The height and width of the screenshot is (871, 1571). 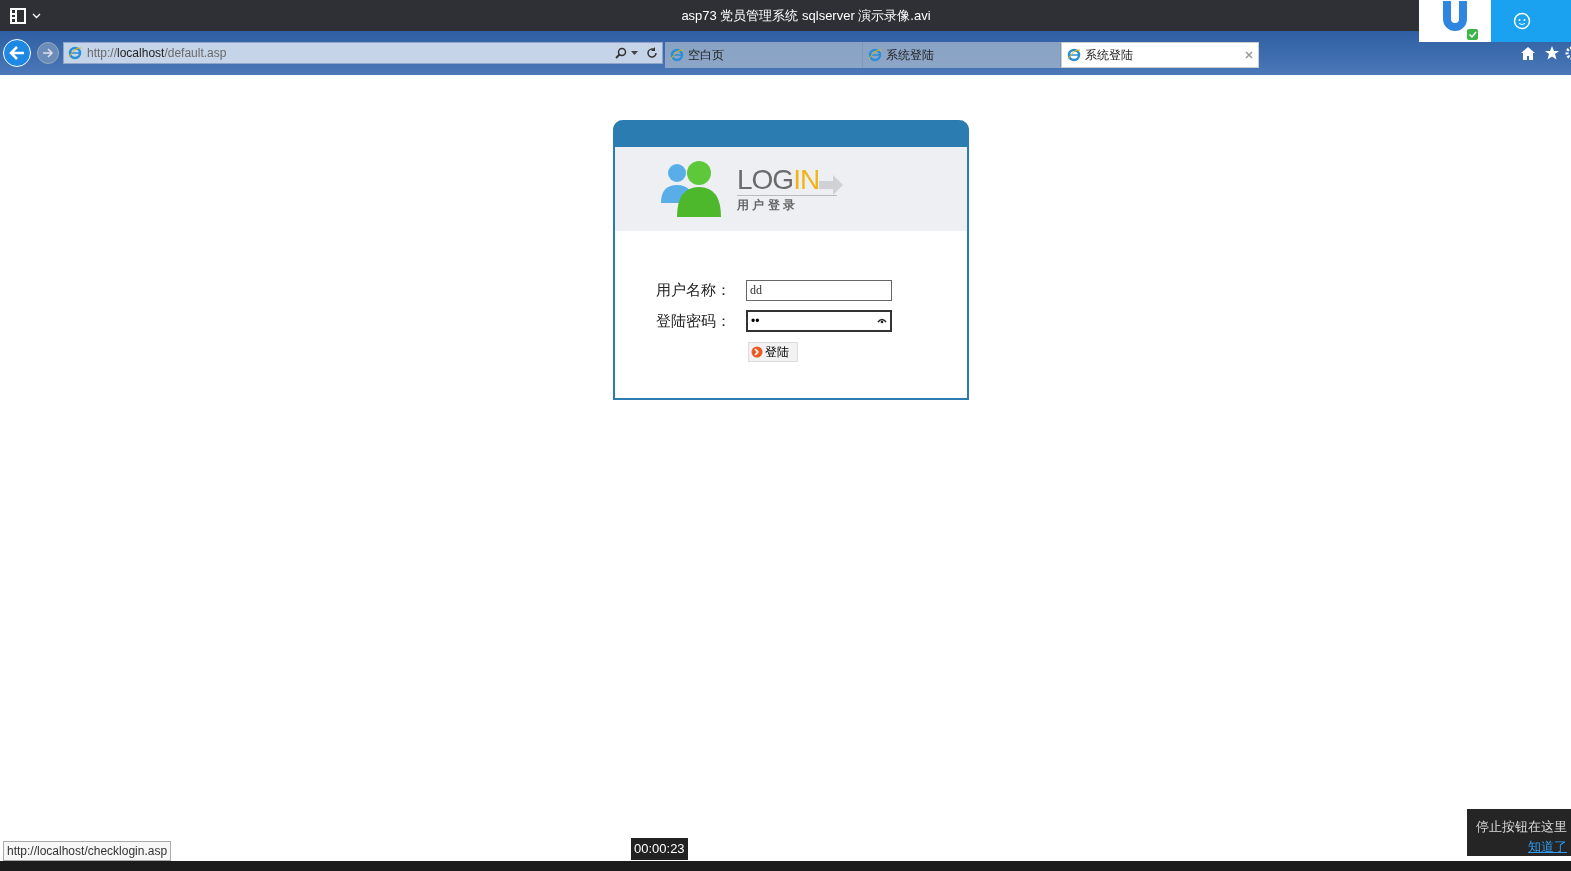 I want to click on smiley-icon, so click(x=1522, y=21).